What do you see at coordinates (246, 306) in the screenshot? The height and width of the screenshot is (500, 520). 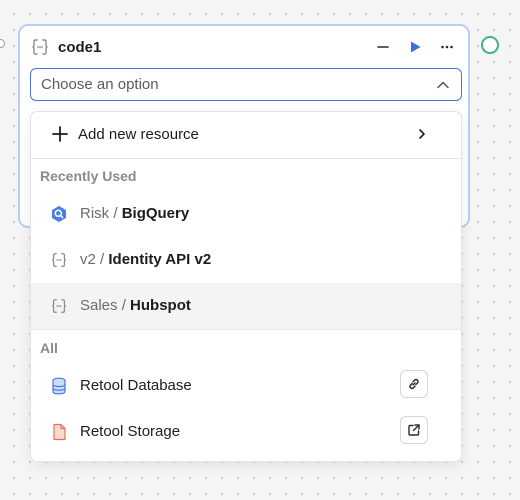 I see `resource-item-hubspot: Sales / Hubspot` at bounding box center [246, 306].